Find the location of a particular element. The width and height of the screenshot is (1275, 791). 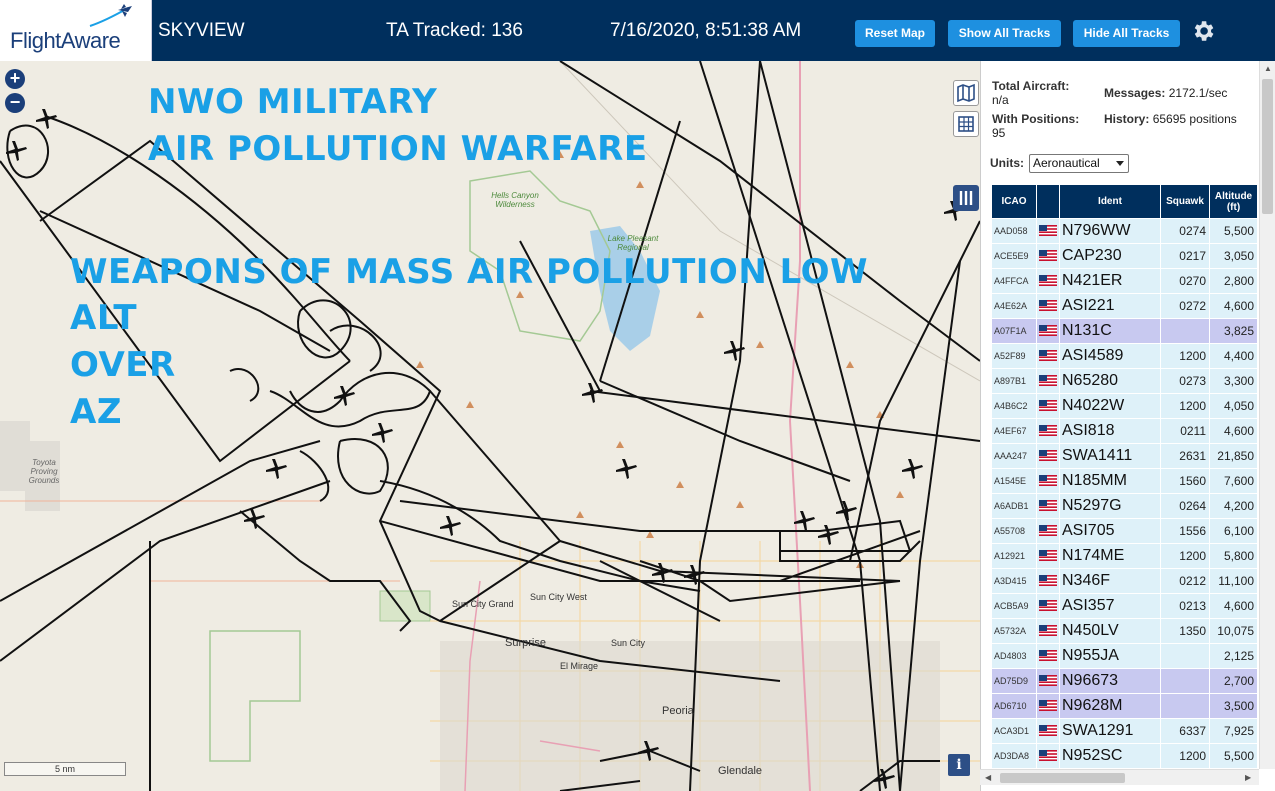

col-altitude: Altitude (ft) is located at coordinates (1233, 202).